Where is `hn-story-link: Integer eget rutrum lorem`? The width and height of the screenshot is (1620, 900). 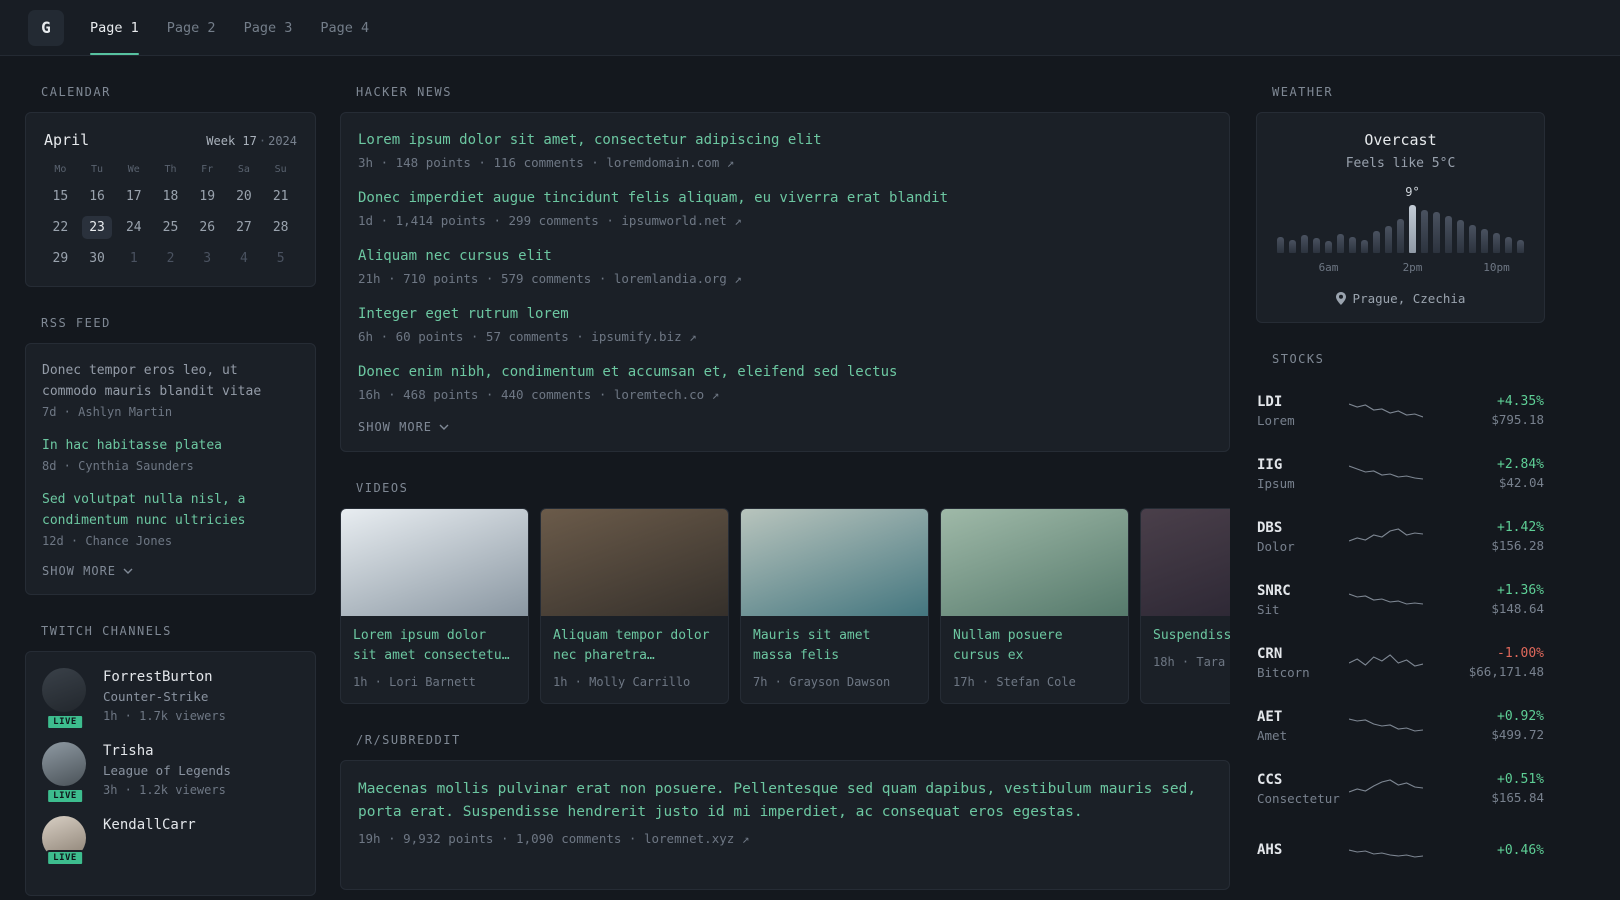 hn-story-link: Integer eget rutrum lorem is located at coordinates (785, 314).